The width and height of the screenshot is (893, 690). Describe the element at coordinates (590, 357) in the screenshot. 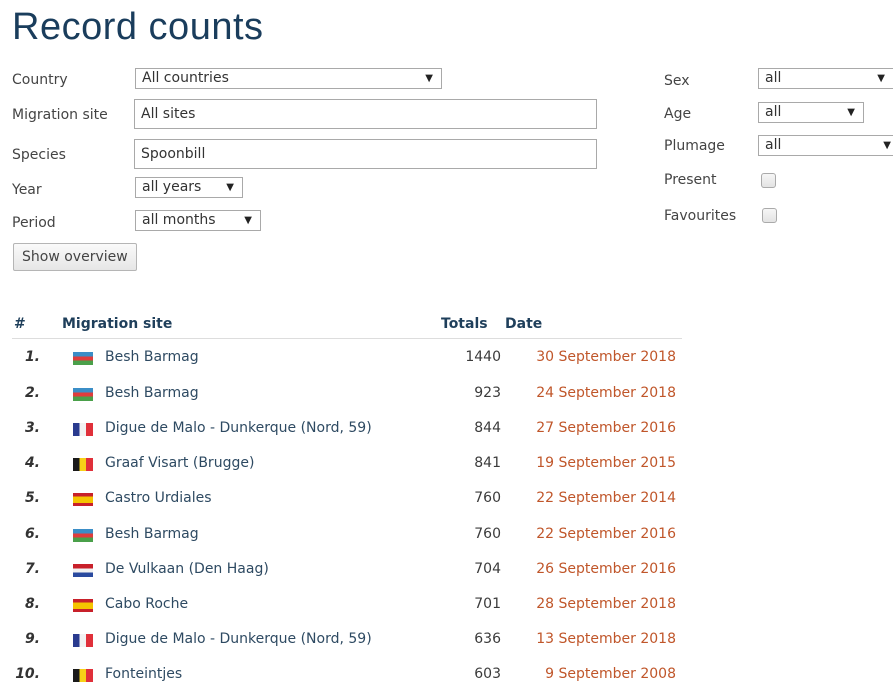

I see `row-date-link: 30 September 2018` at that location.